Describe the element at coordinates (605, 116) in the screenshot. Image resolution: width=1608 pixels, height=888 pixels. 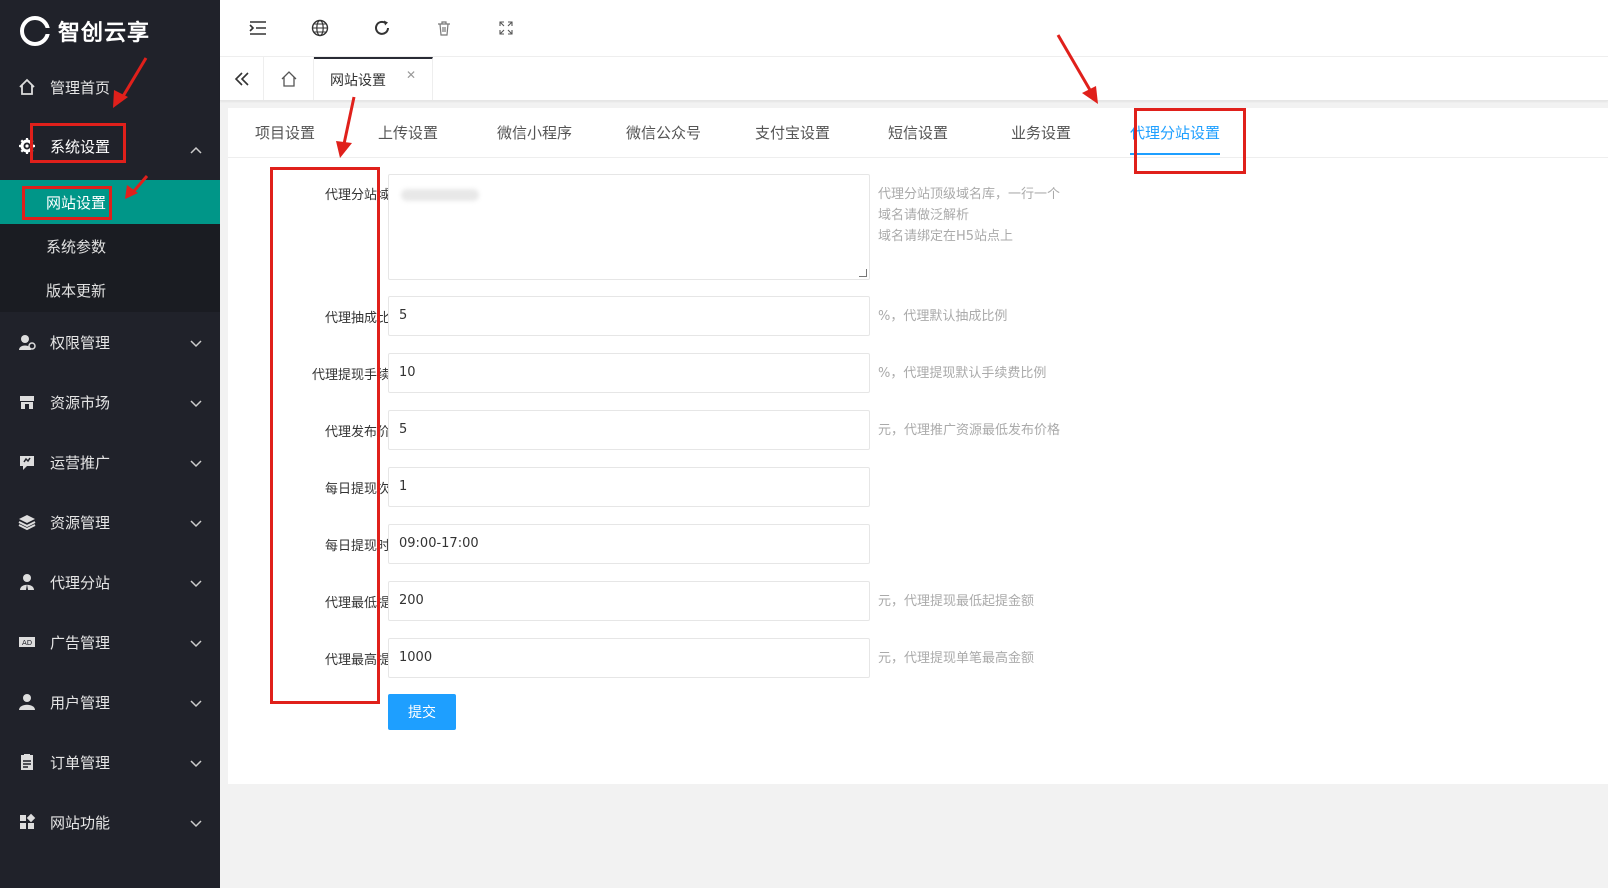
I see `annotation-arrows` at that location.